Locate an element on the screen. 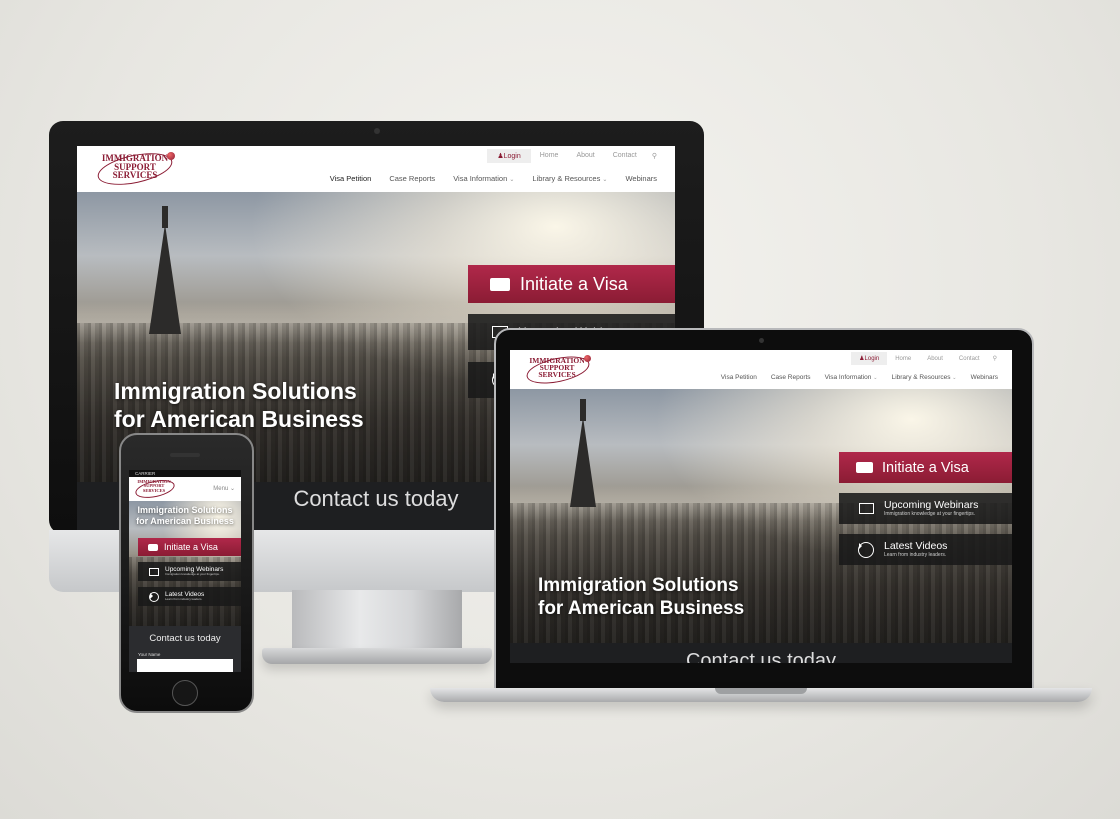 The image size is (1120, 819). hero-cityscape is located at coordinates (761, 573).